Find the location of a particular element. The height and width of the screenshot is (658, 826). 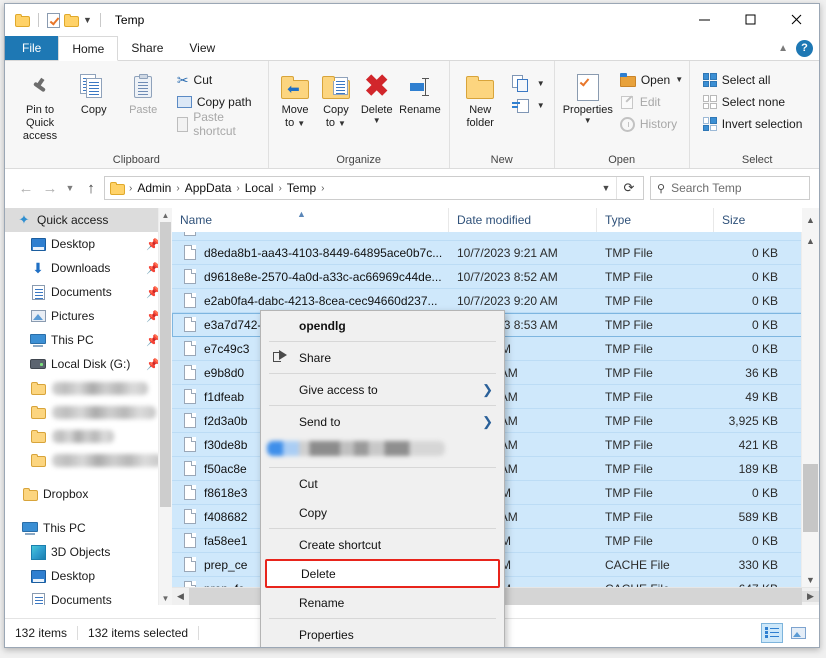

context-menu-item-create-shortcut: Create shortcut is located at coordinates (382, 544).